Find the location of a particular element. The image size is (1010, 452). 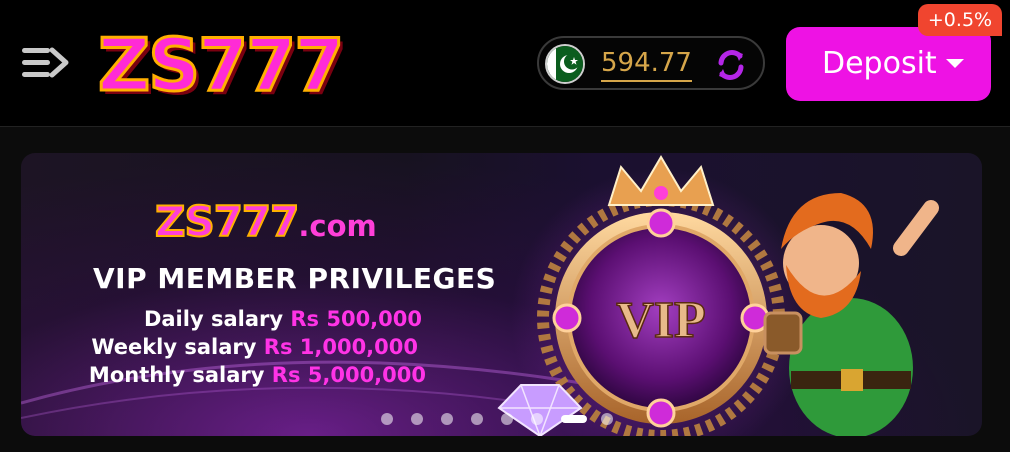

site-logo: ZS777 is located at coordinates (227, 65).